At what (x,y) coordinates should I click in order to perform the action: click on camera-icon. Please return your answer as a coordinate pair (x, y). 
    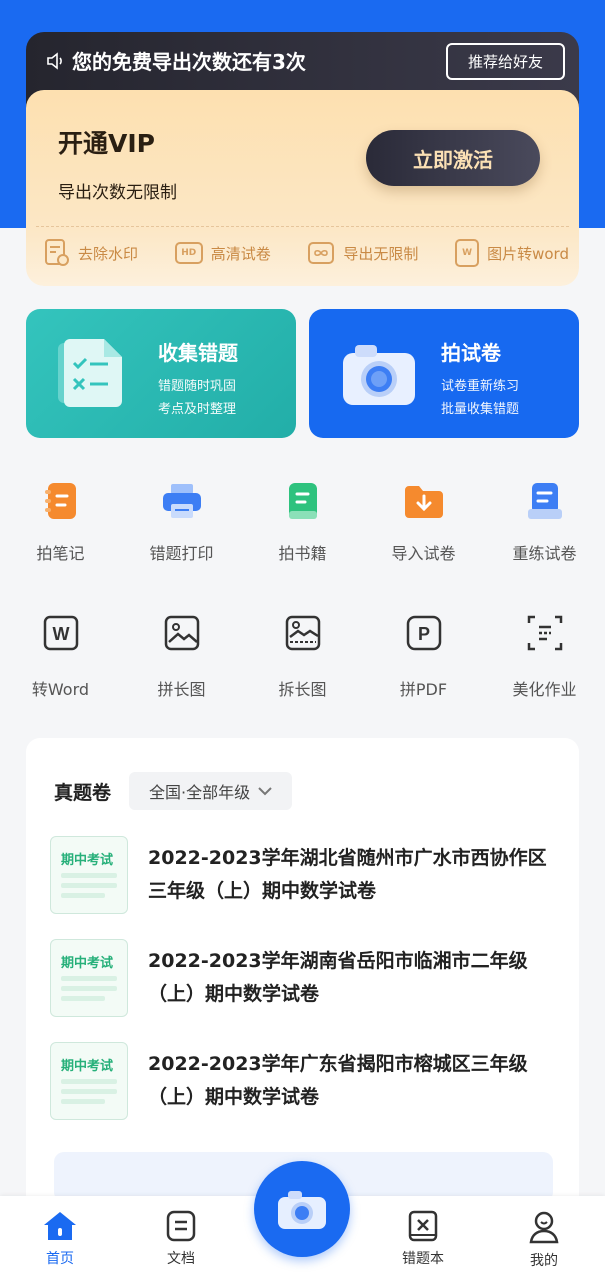
    Looking at the image, I should click on (379, 375).